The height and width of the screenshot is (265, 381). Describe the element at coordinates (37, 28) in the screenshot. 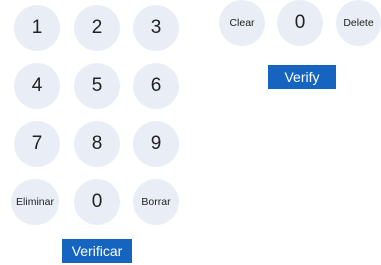

I see `key-1: 1` at that location.